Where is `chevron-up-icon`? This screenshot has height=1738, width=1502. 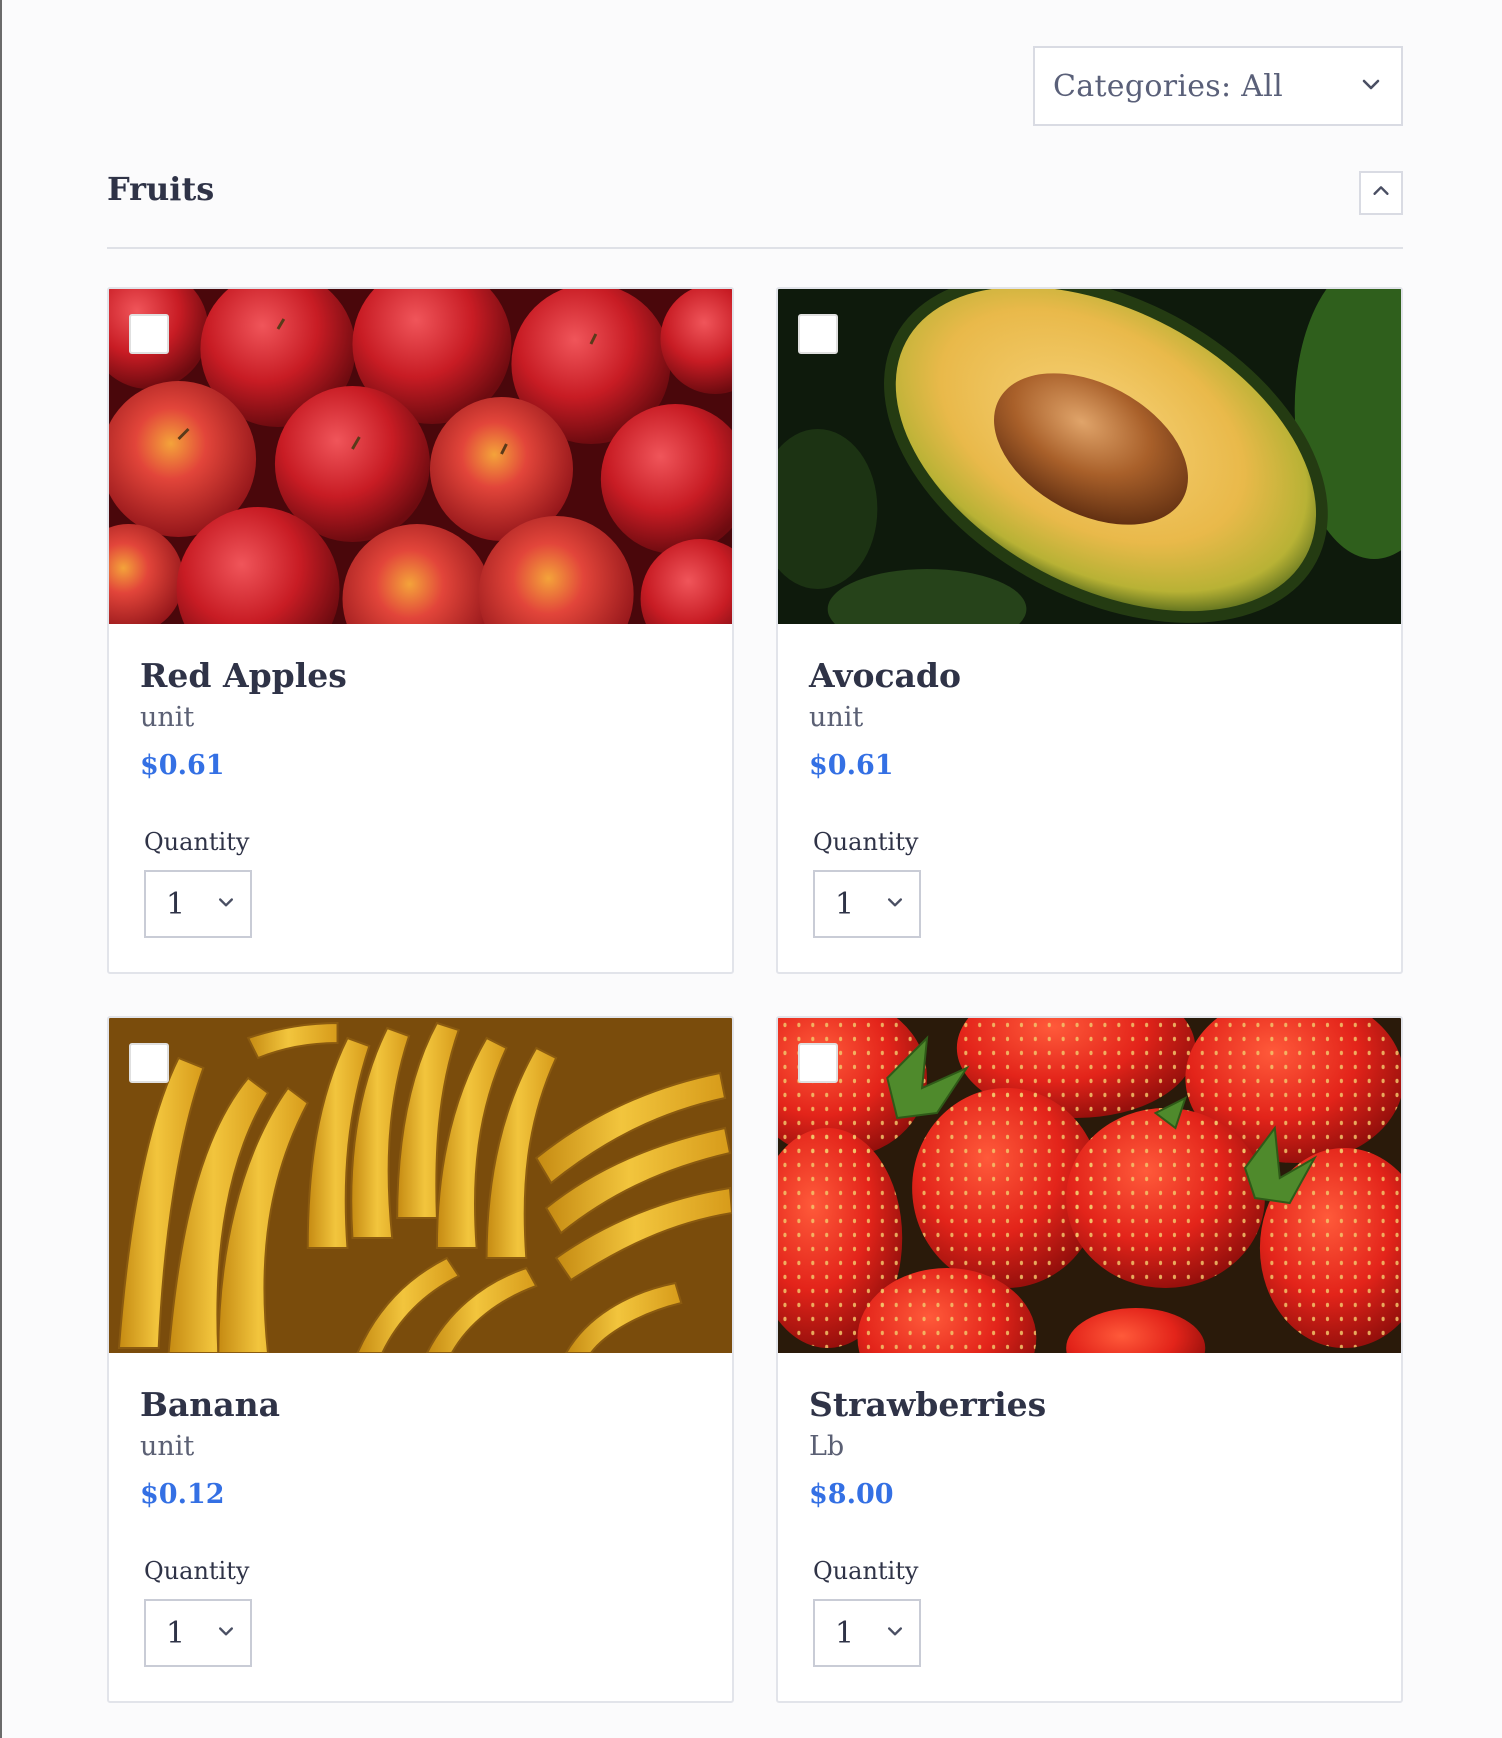
chevron-up-icon is located at coordinates (1381, 193).